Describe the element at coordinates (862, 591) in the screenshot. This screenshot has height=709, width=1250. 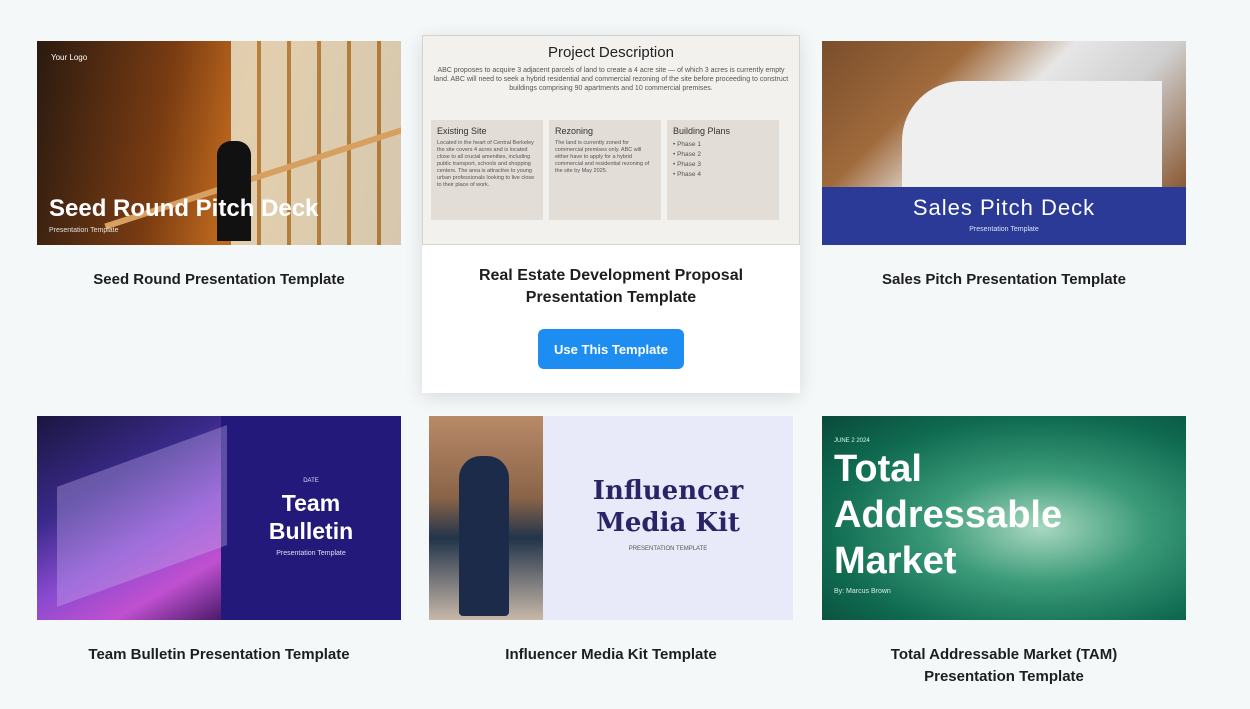
I see `thumbnail-author: By: Marcus Brown` at that location.